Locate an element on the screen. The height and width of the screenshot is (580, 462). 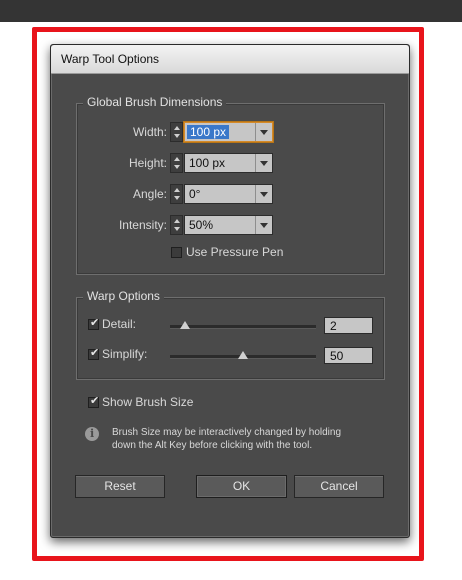
host-app-top-bar is located at coordinates (231, 11).